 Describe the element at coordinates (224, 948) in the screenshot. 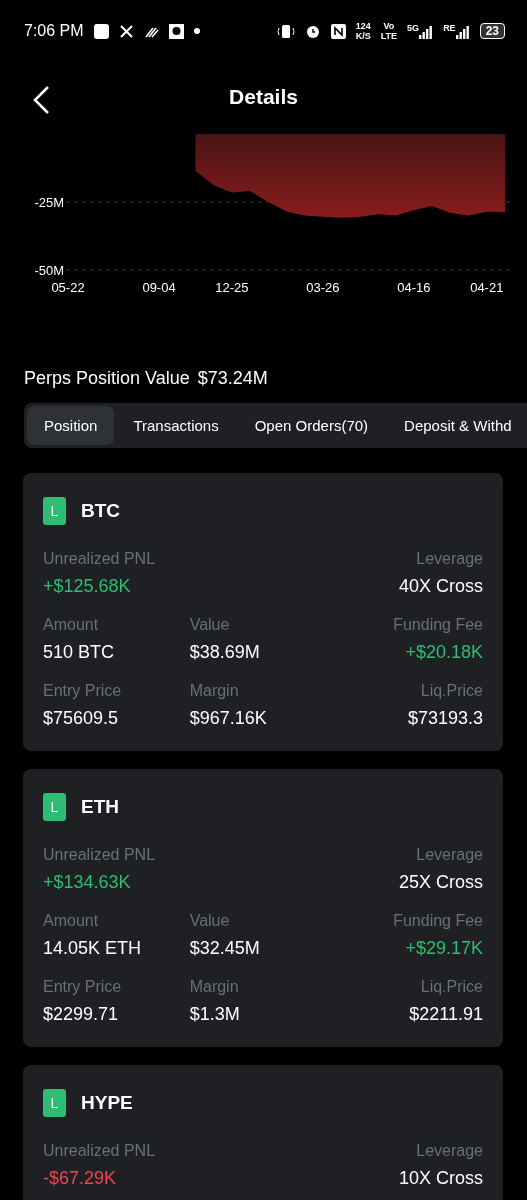

I see `field-value: $32.45M` at that location.